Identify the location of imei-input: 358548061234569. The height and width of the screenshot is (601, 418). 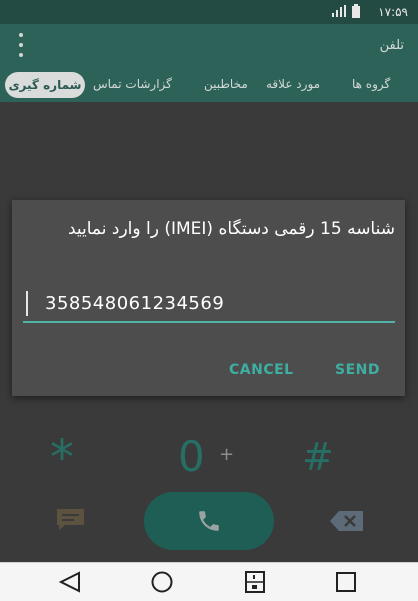
(209, 306).